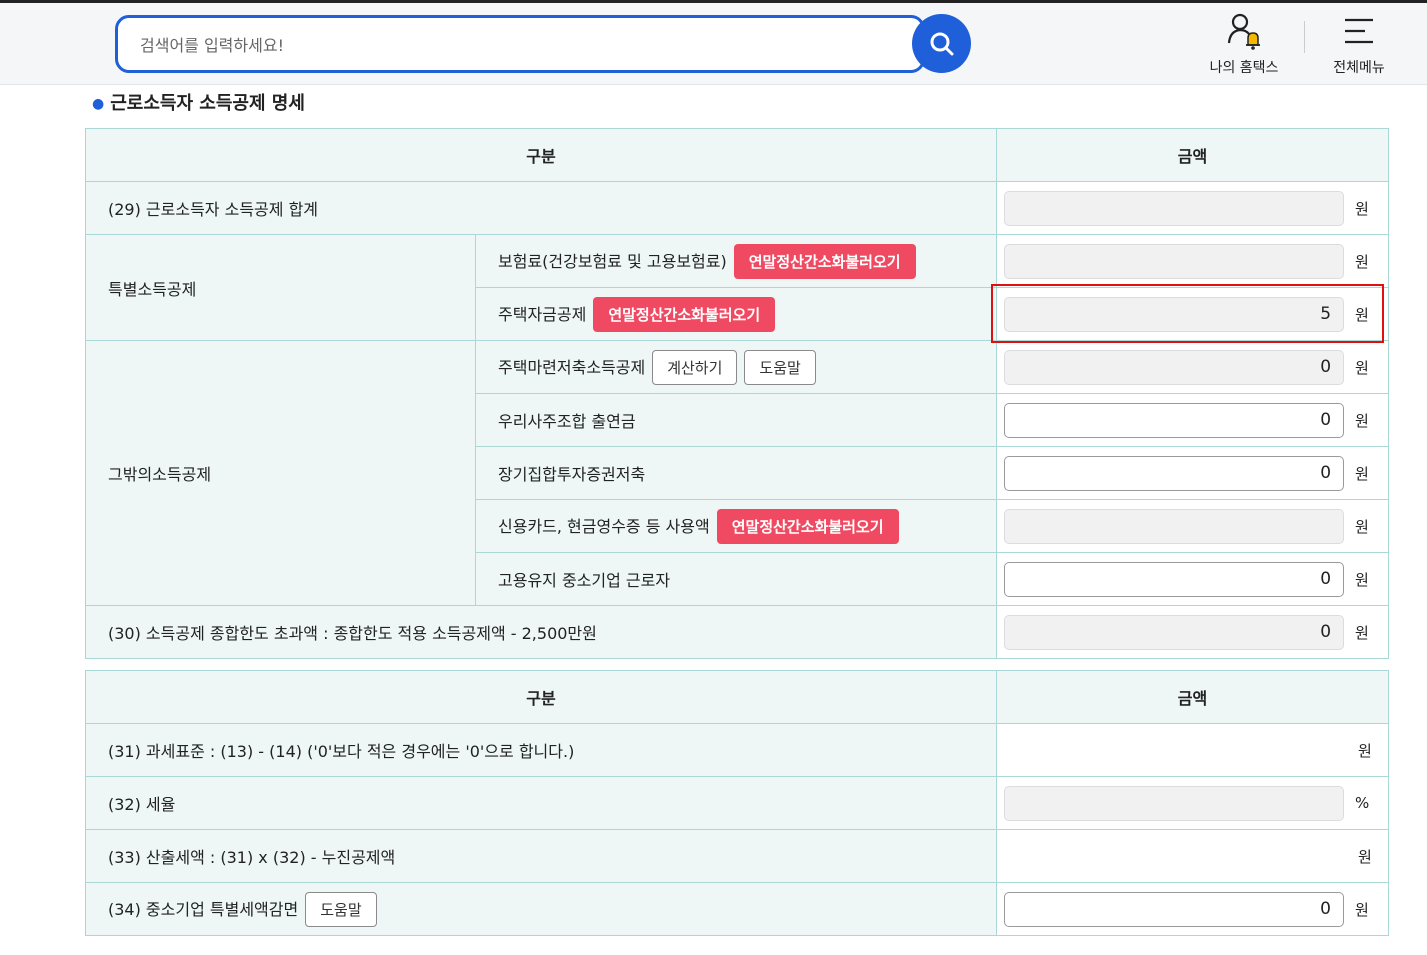 This screenshot has width=1427, height=955. Describe the element at coordinates (1193, 155) in the screenshot. I see `header-amount: 금액` at that location.